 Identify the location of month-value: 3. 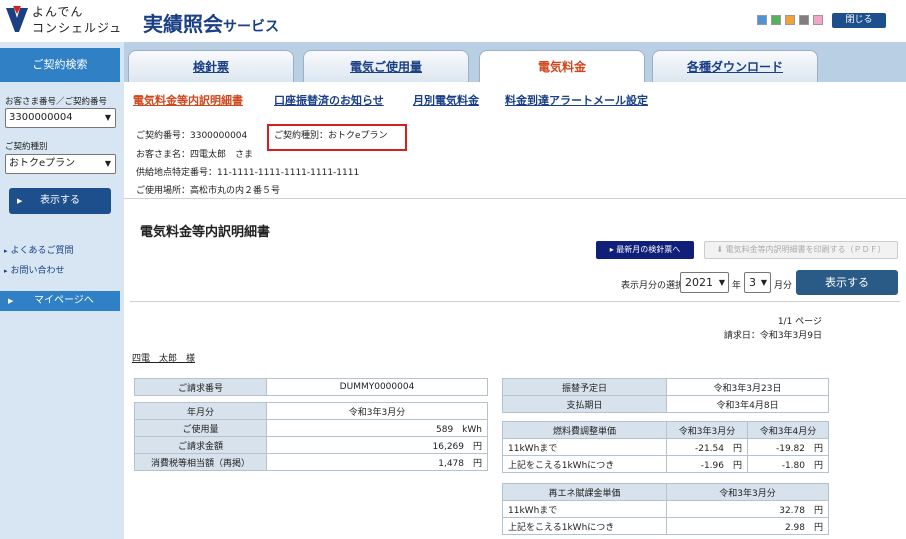
(752, 282).